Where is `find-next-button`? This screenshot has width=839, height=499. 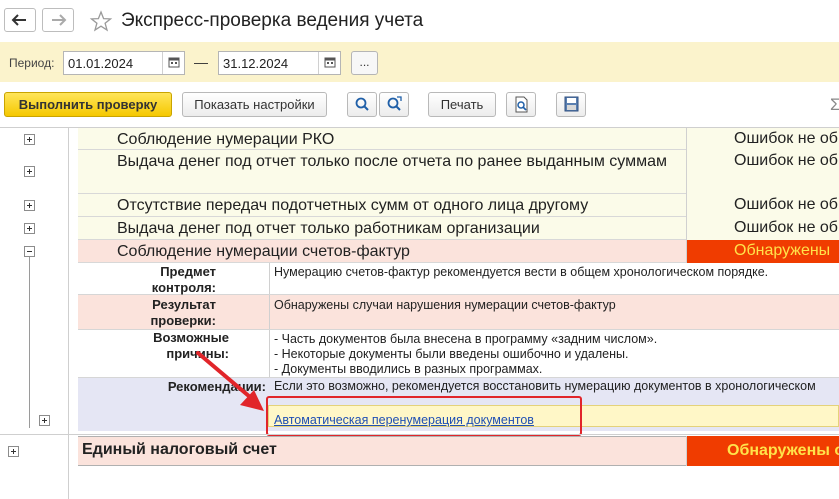
find-next-button is located at coordinates (394, 104).